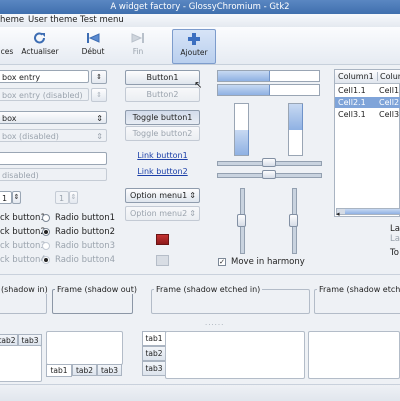  I want to click on combo-box-value: box, so click(9, 118).